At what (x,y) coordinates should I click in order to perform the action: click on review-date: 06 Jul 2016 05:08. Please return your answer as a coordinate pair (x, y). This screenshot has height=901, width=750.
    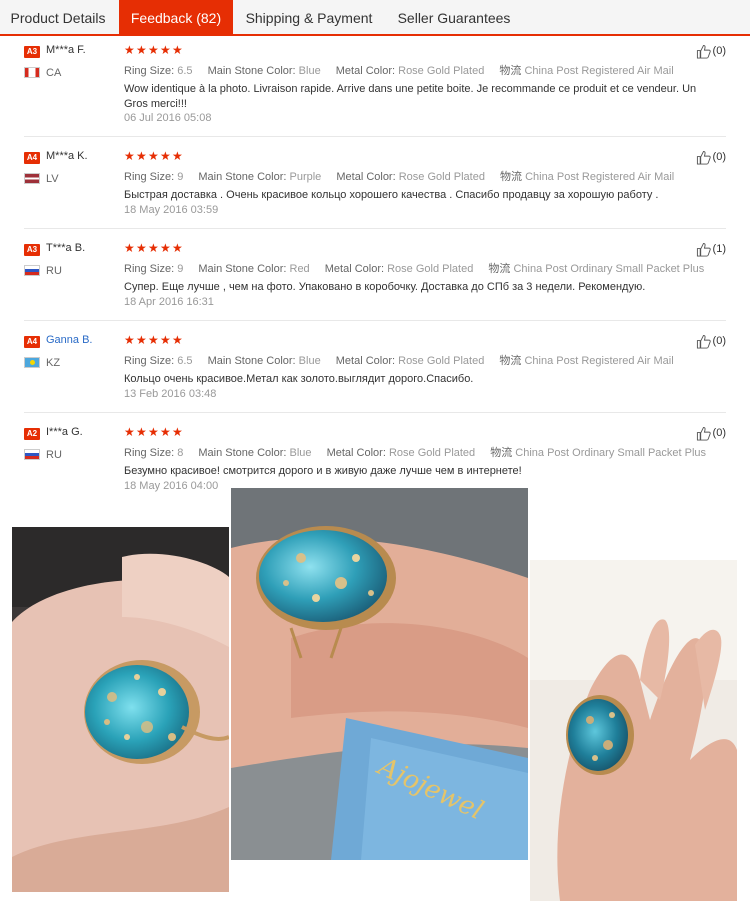
    Looking at the image, I should click on (168, 118).